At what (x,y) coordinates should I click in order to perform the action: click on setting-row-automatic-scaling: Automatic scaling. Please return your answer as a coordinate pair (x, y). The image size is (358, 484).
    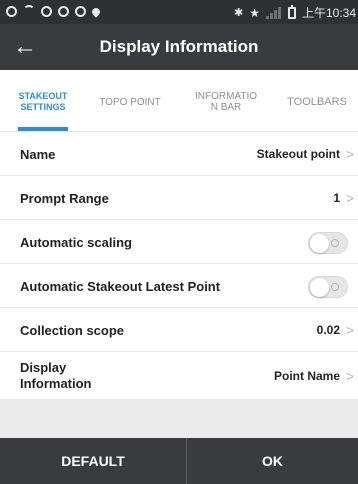
    Looking at the image, I should click on (179, 242).